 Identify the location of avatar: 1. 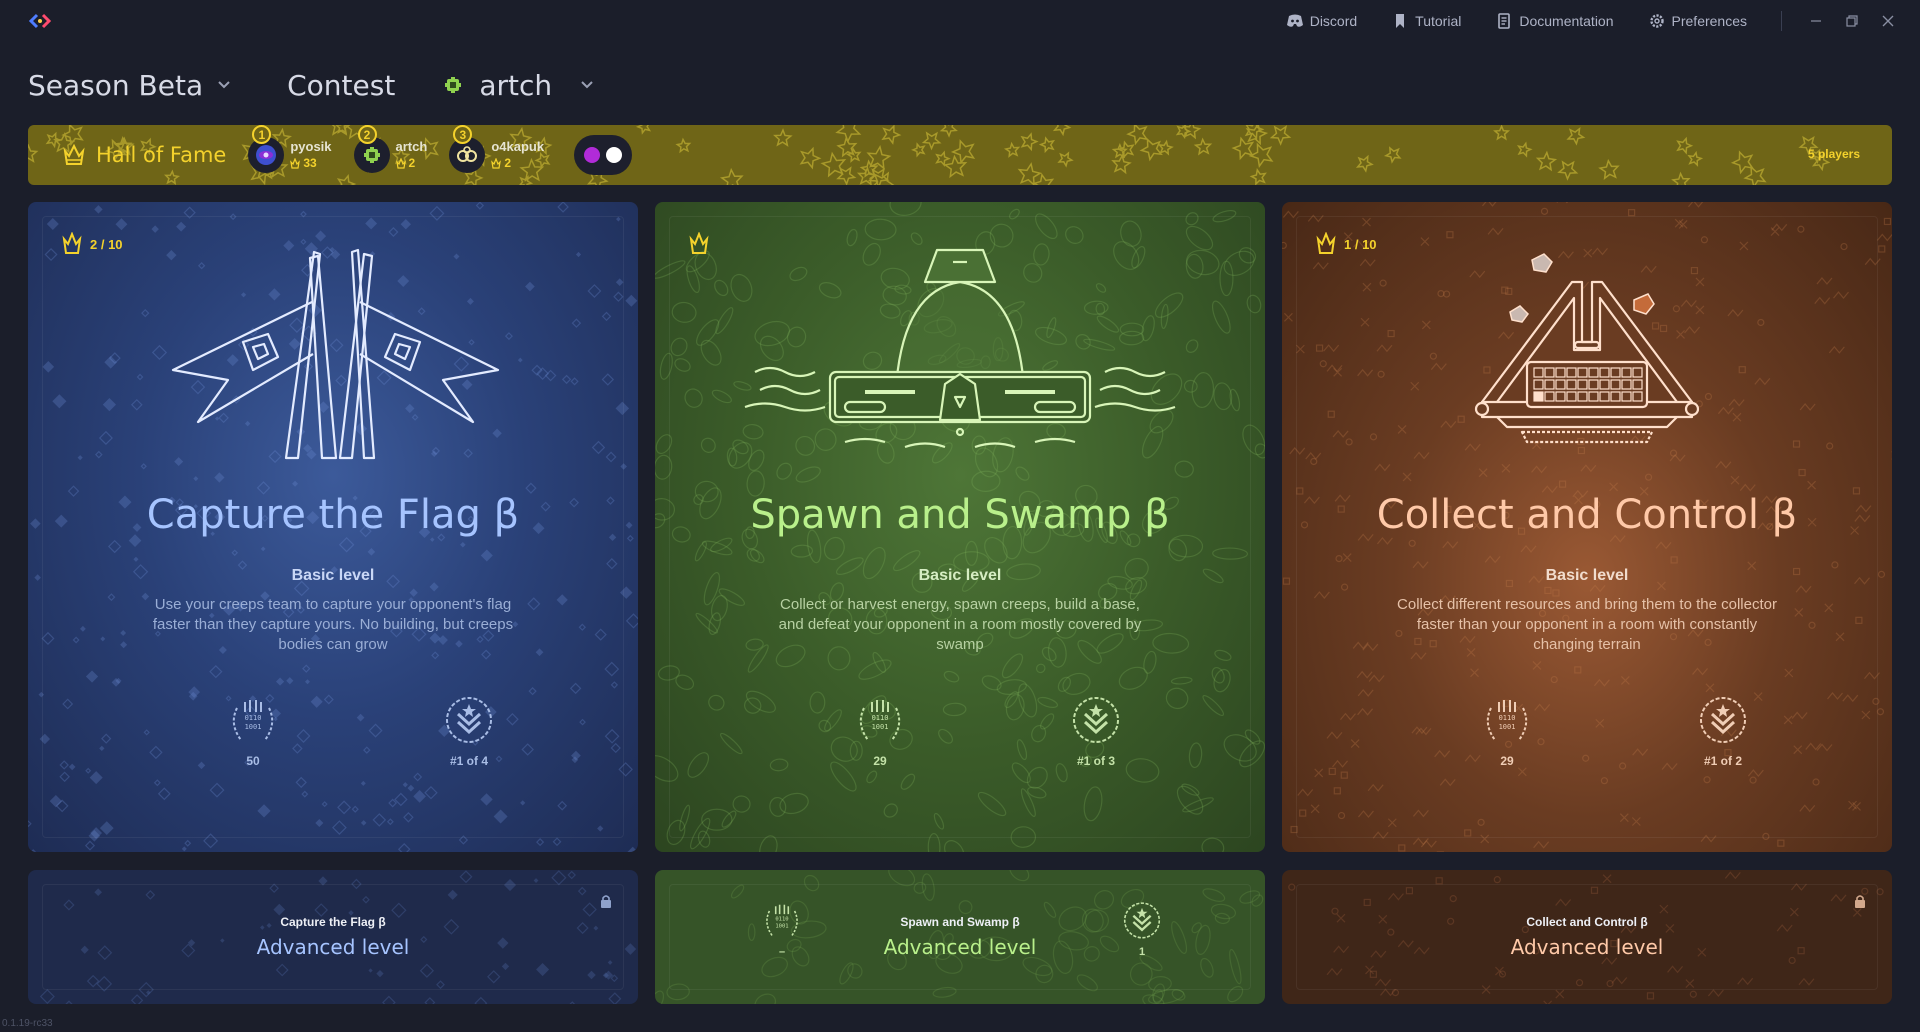
(266, 149).